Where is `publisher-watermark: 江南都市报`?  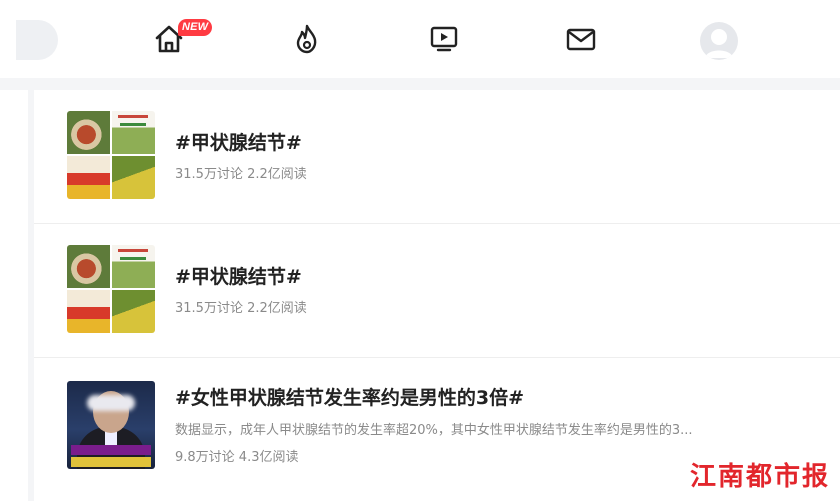
publisher-watermark: 江南都市报 is located at coordinates (759, 477).